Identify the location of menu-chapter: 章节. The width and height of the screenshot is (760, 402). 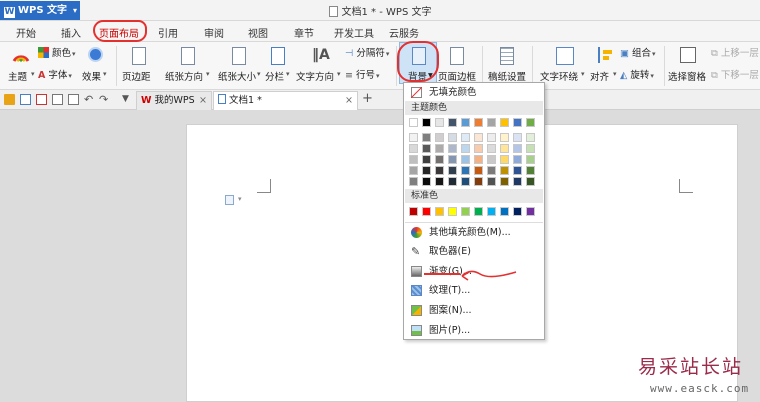
(304, 32).